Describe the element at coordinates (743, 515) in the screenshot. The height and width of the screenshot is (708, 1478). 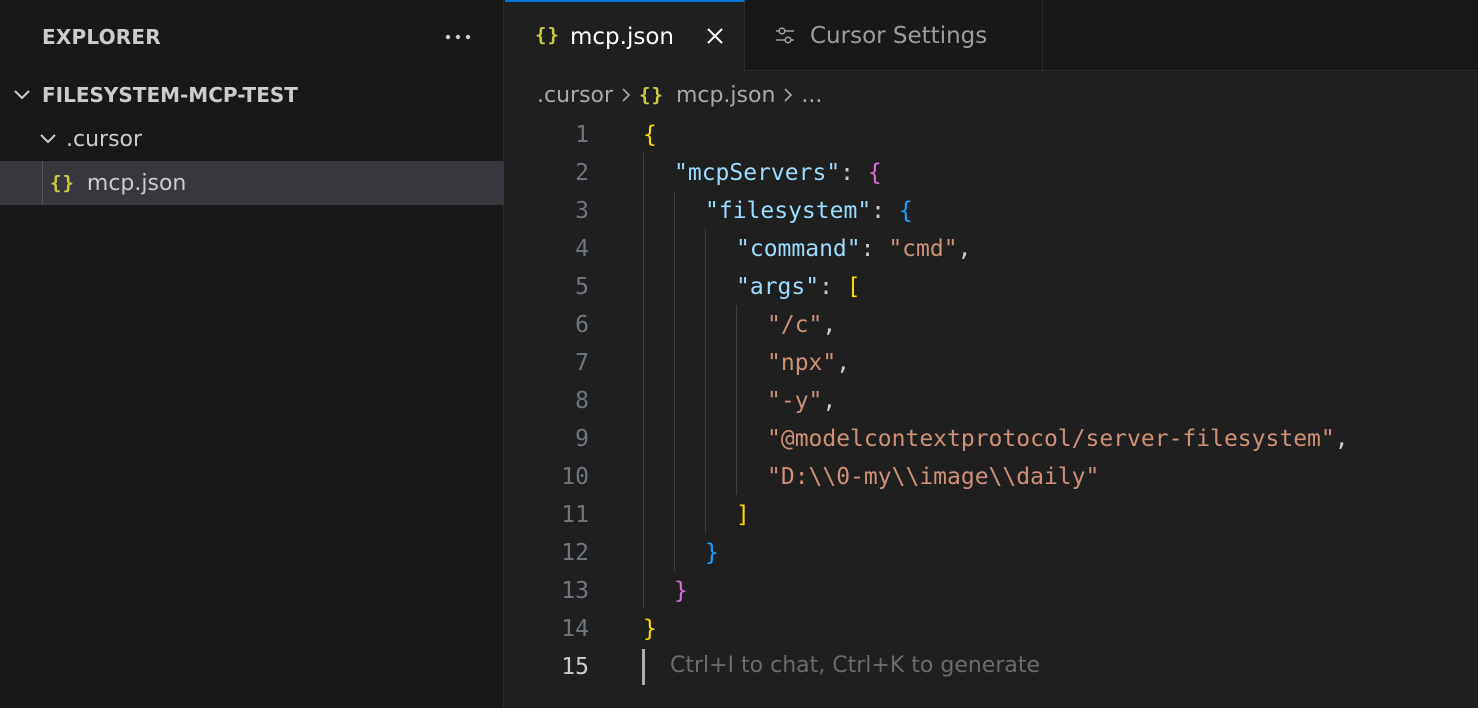
I see `bracket-token: ]` at that location.